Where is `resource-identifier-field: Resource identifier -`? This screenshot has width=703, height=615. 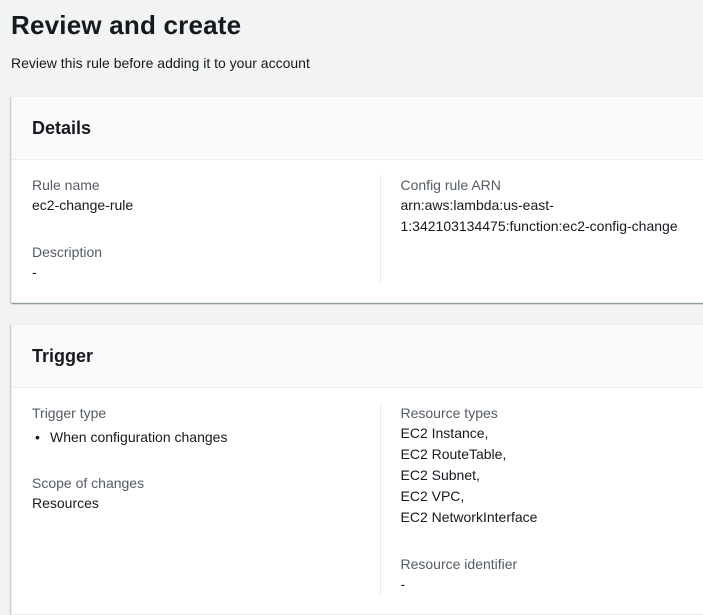 resource-identifier-field: Resource identifier - is located at coordinates (552, 574).